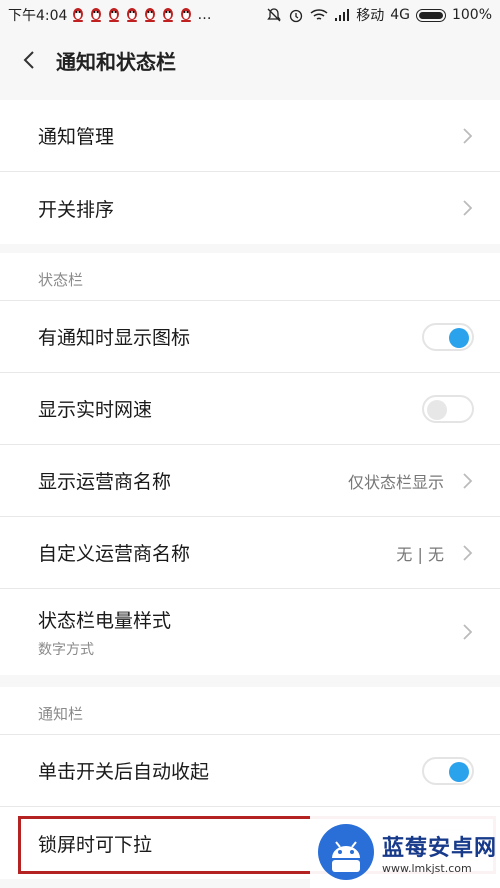 The width and height of the screenshot is (500, 888). What do you see at coordinates (250, 632) in the screenshot?
I see `battery-style-item: 状态栏电量样式 数字方式` at bounding box center [250, 632].